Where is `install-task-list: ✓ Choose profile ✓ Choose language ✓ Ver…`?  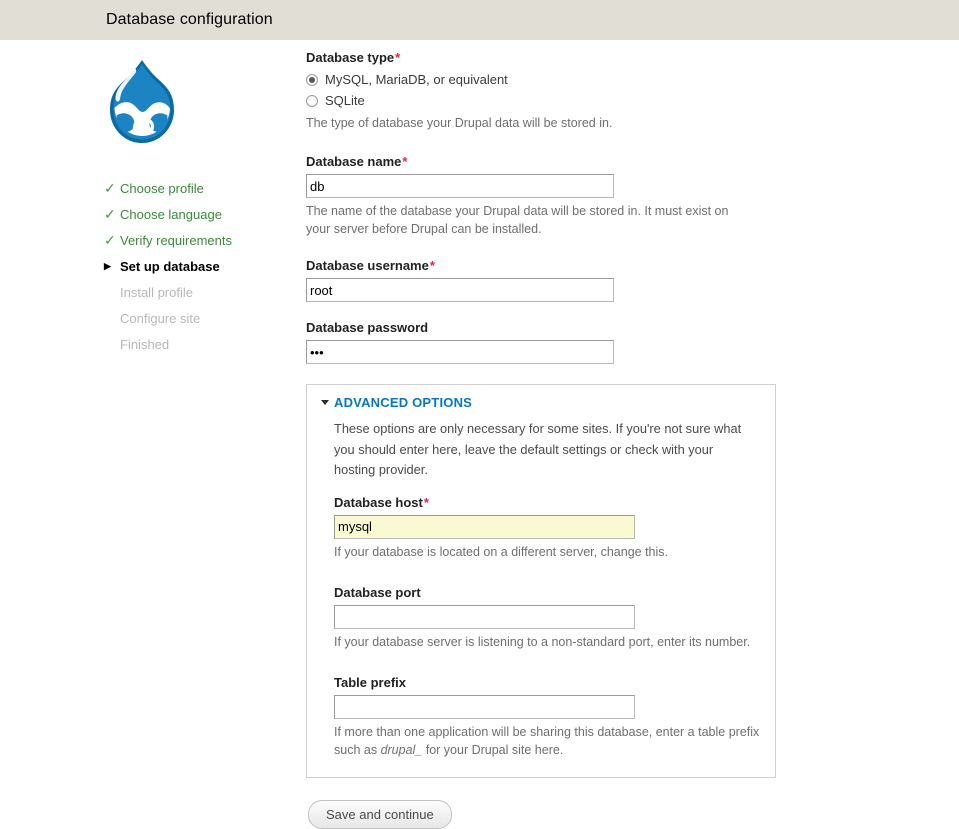 install-task-list: ✓ Choose profile ✓ Choose language ✓ Ver… is located at coordinates (184, 266).